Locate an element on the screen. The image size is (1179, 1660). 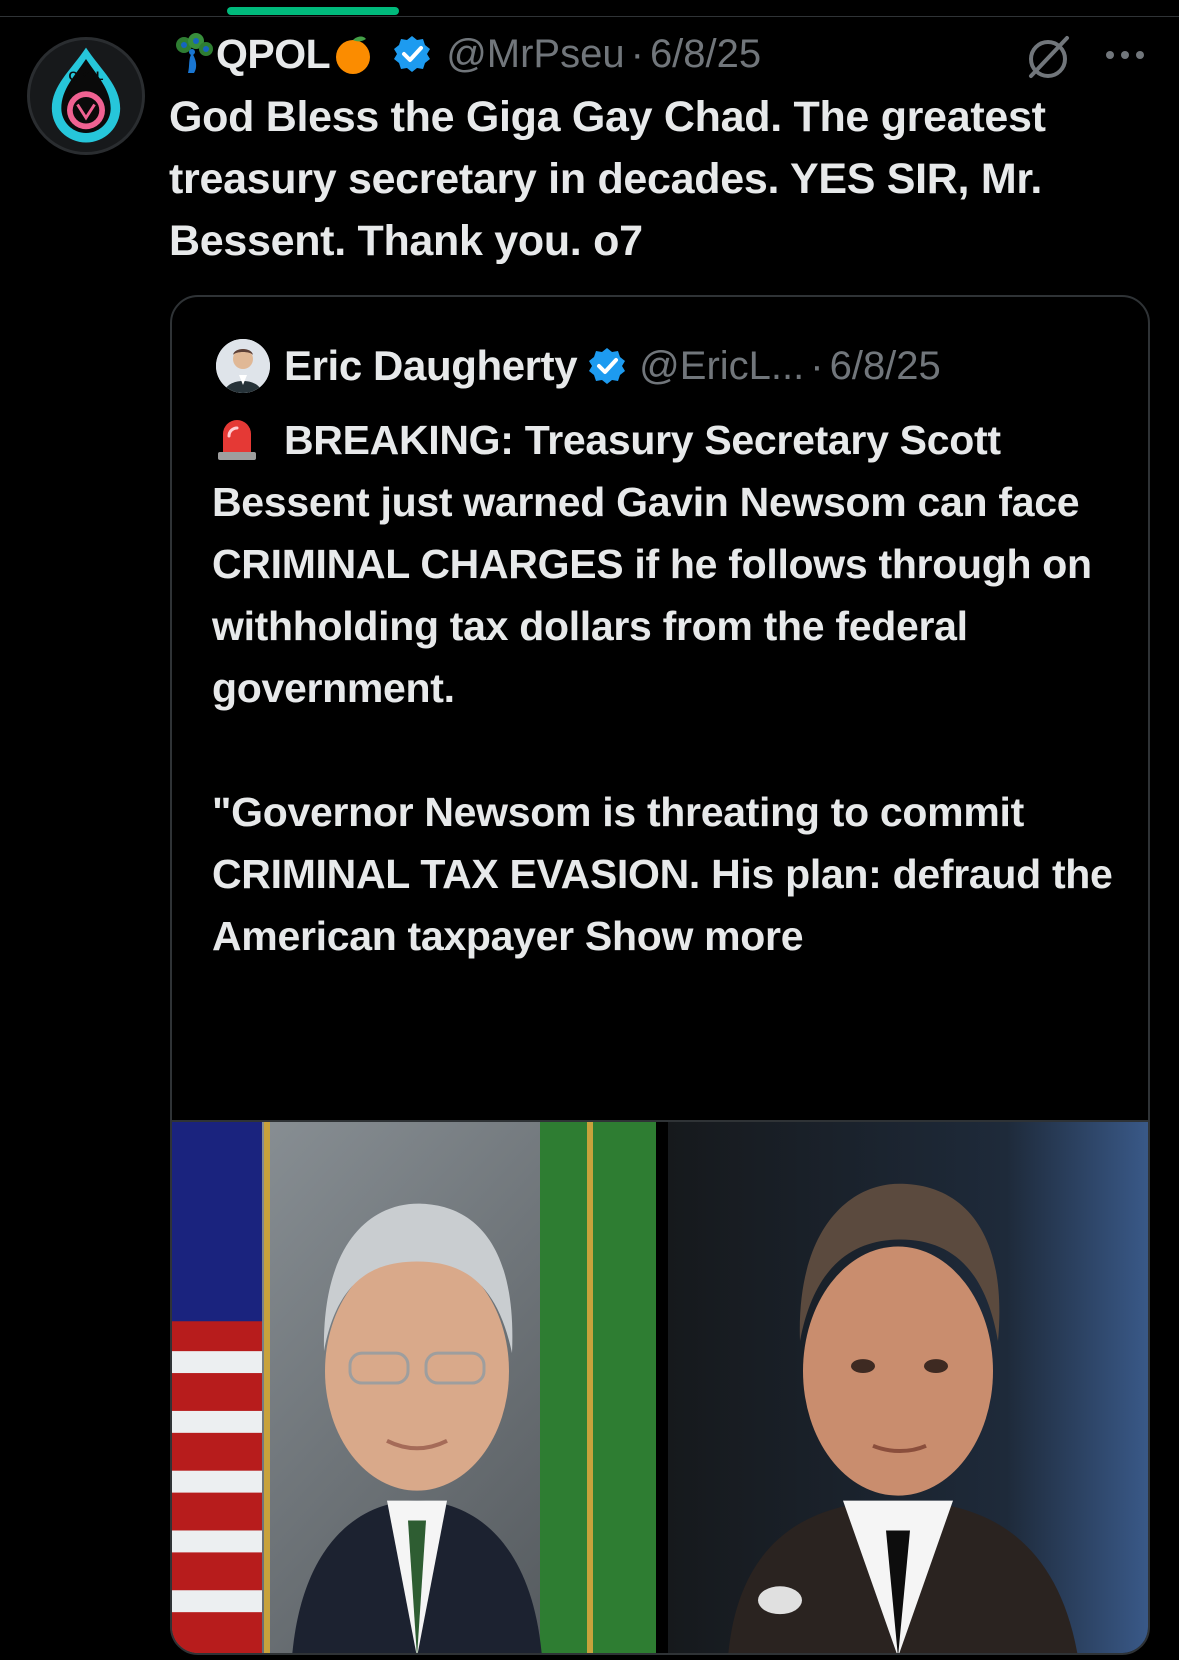
author-display-name: QPOL is located at coordinates (273, 54).